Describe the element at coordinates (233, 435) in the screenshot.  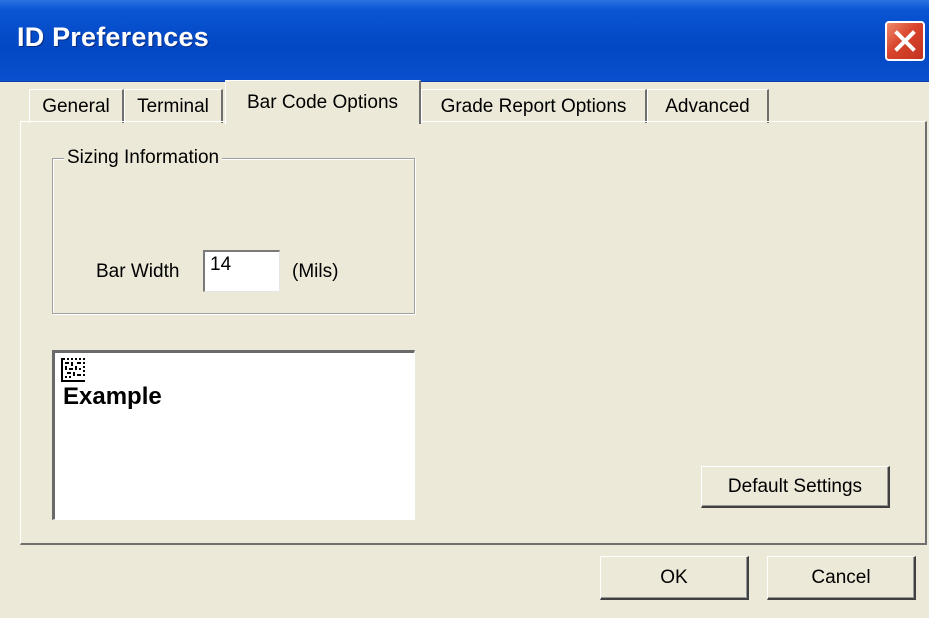
I see `barcode-preview: Example` at that location.